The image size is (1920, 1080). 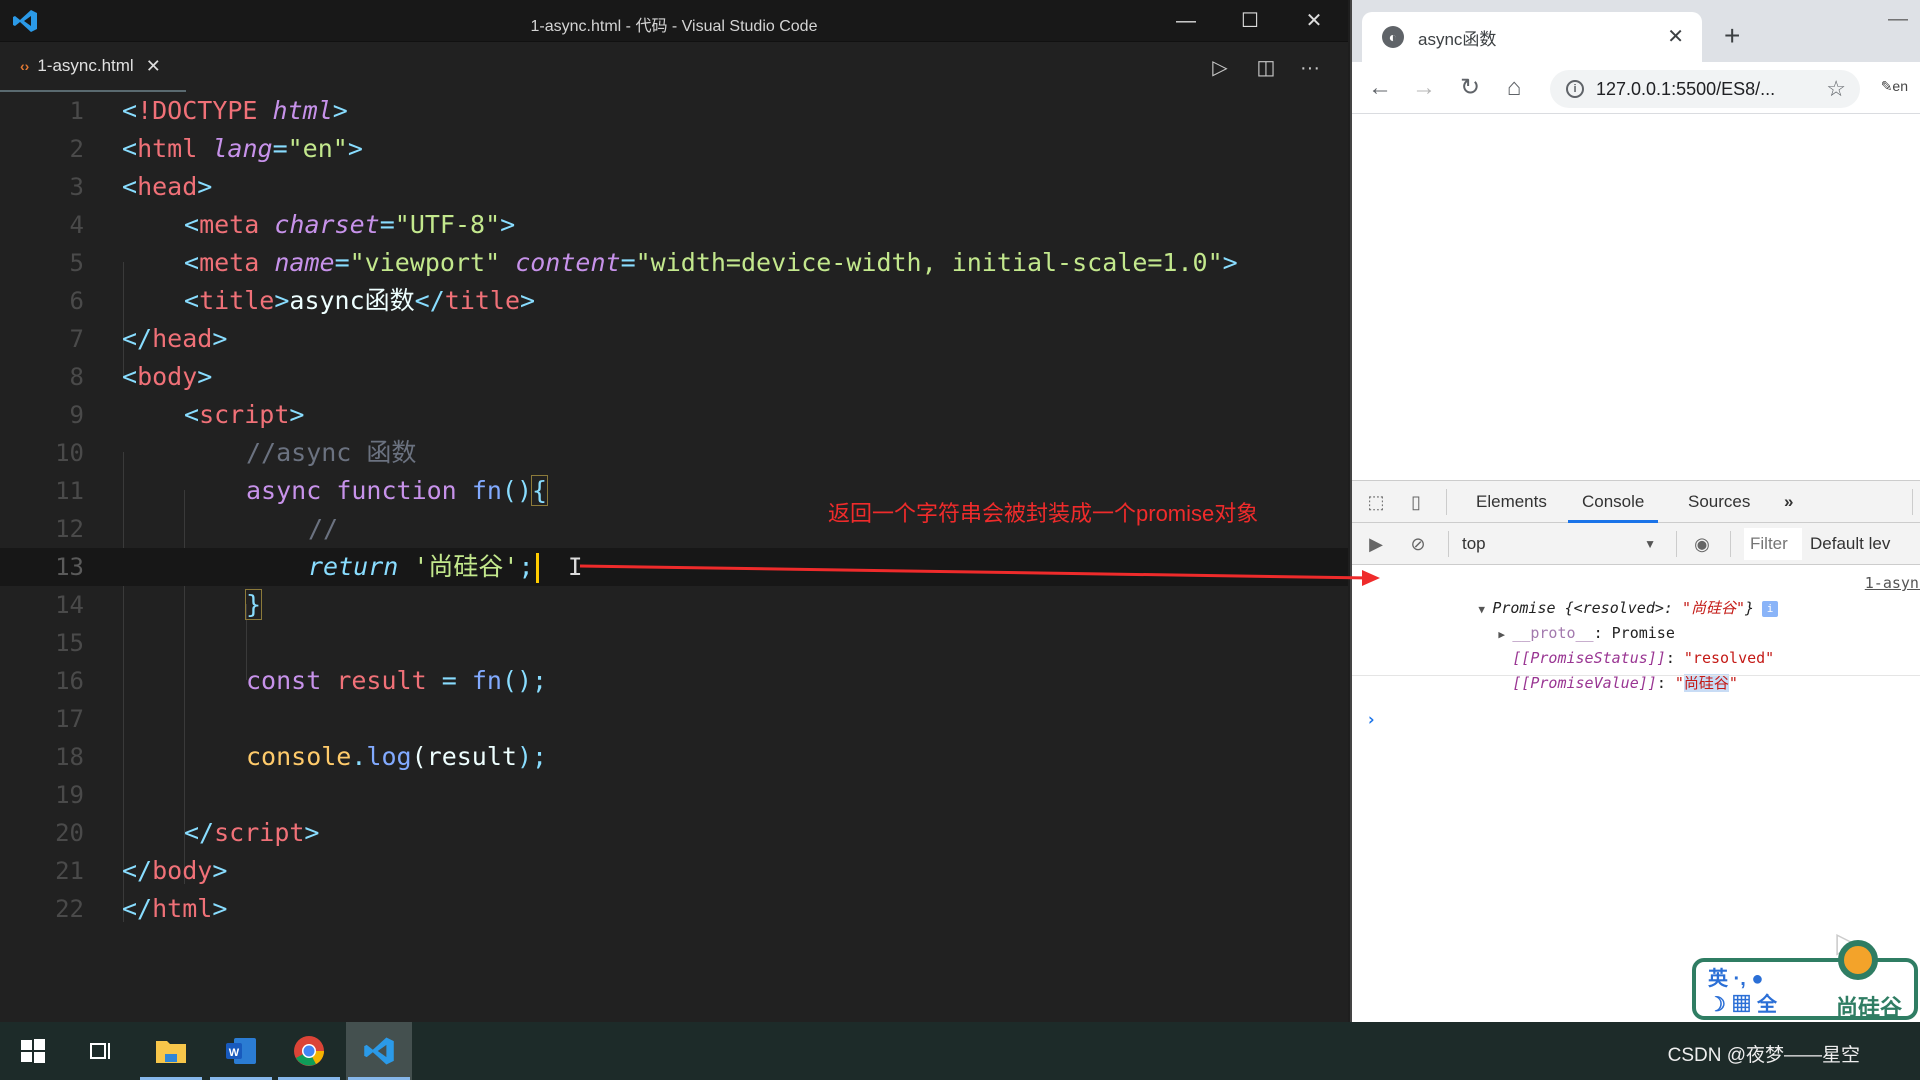 I want to click on live-expression-eye-icon: ◉, so click(x=1702, y=544).